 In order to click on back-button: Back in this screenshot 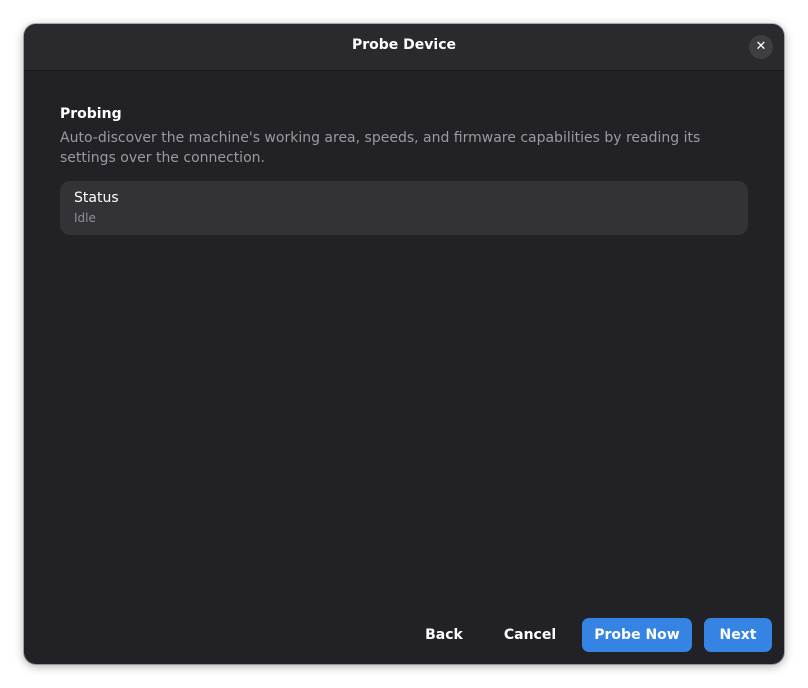, I will do `click(444, 635)`.